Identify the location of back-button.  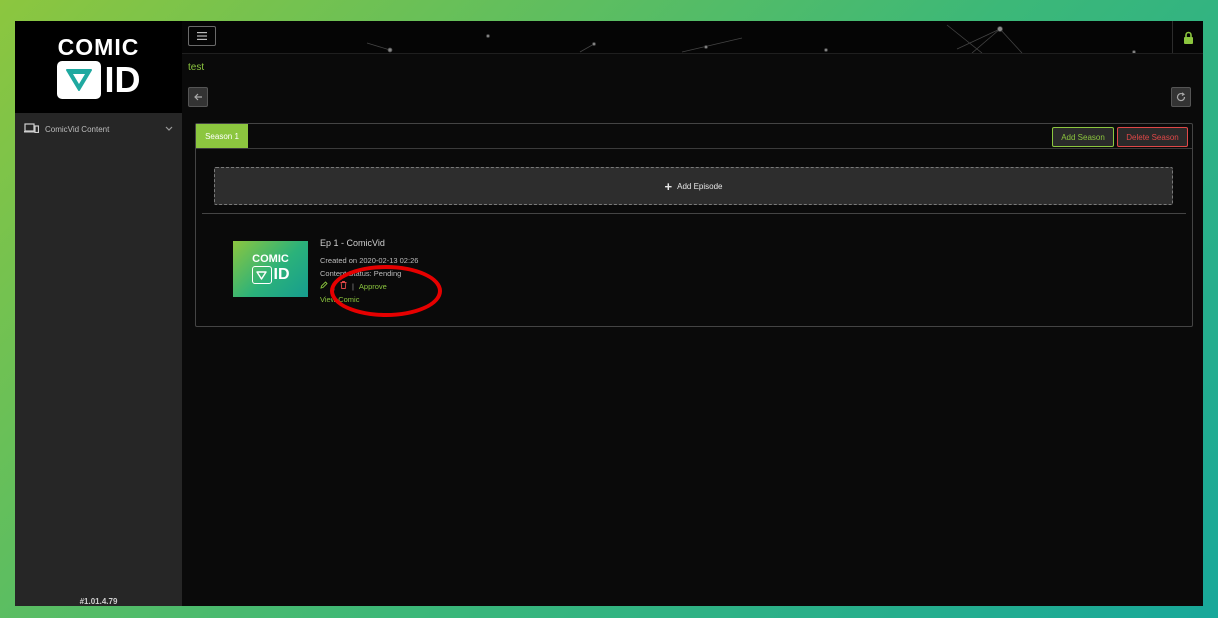
(198, 97).